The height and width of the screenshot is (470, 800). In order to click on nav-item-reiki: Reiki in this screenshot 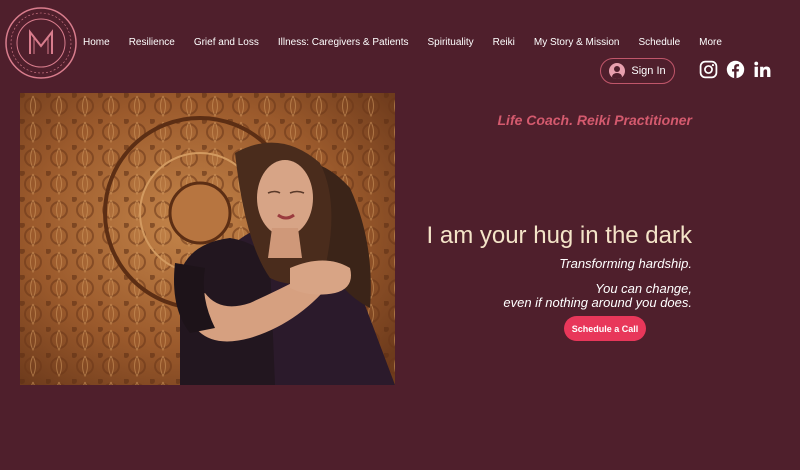, I will do `click(504, 42)`.